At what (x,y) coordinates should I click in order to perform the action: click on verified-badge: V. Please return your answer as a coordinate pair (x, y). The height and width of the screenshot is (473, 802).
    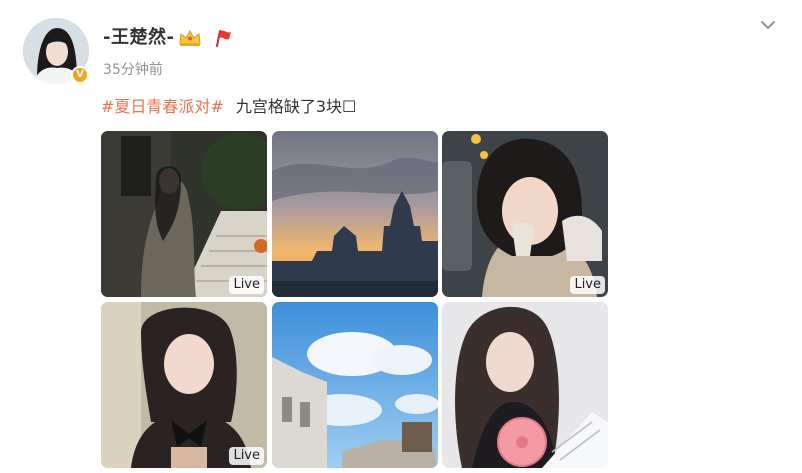
    Looking at the image, I should click on (80, 75).